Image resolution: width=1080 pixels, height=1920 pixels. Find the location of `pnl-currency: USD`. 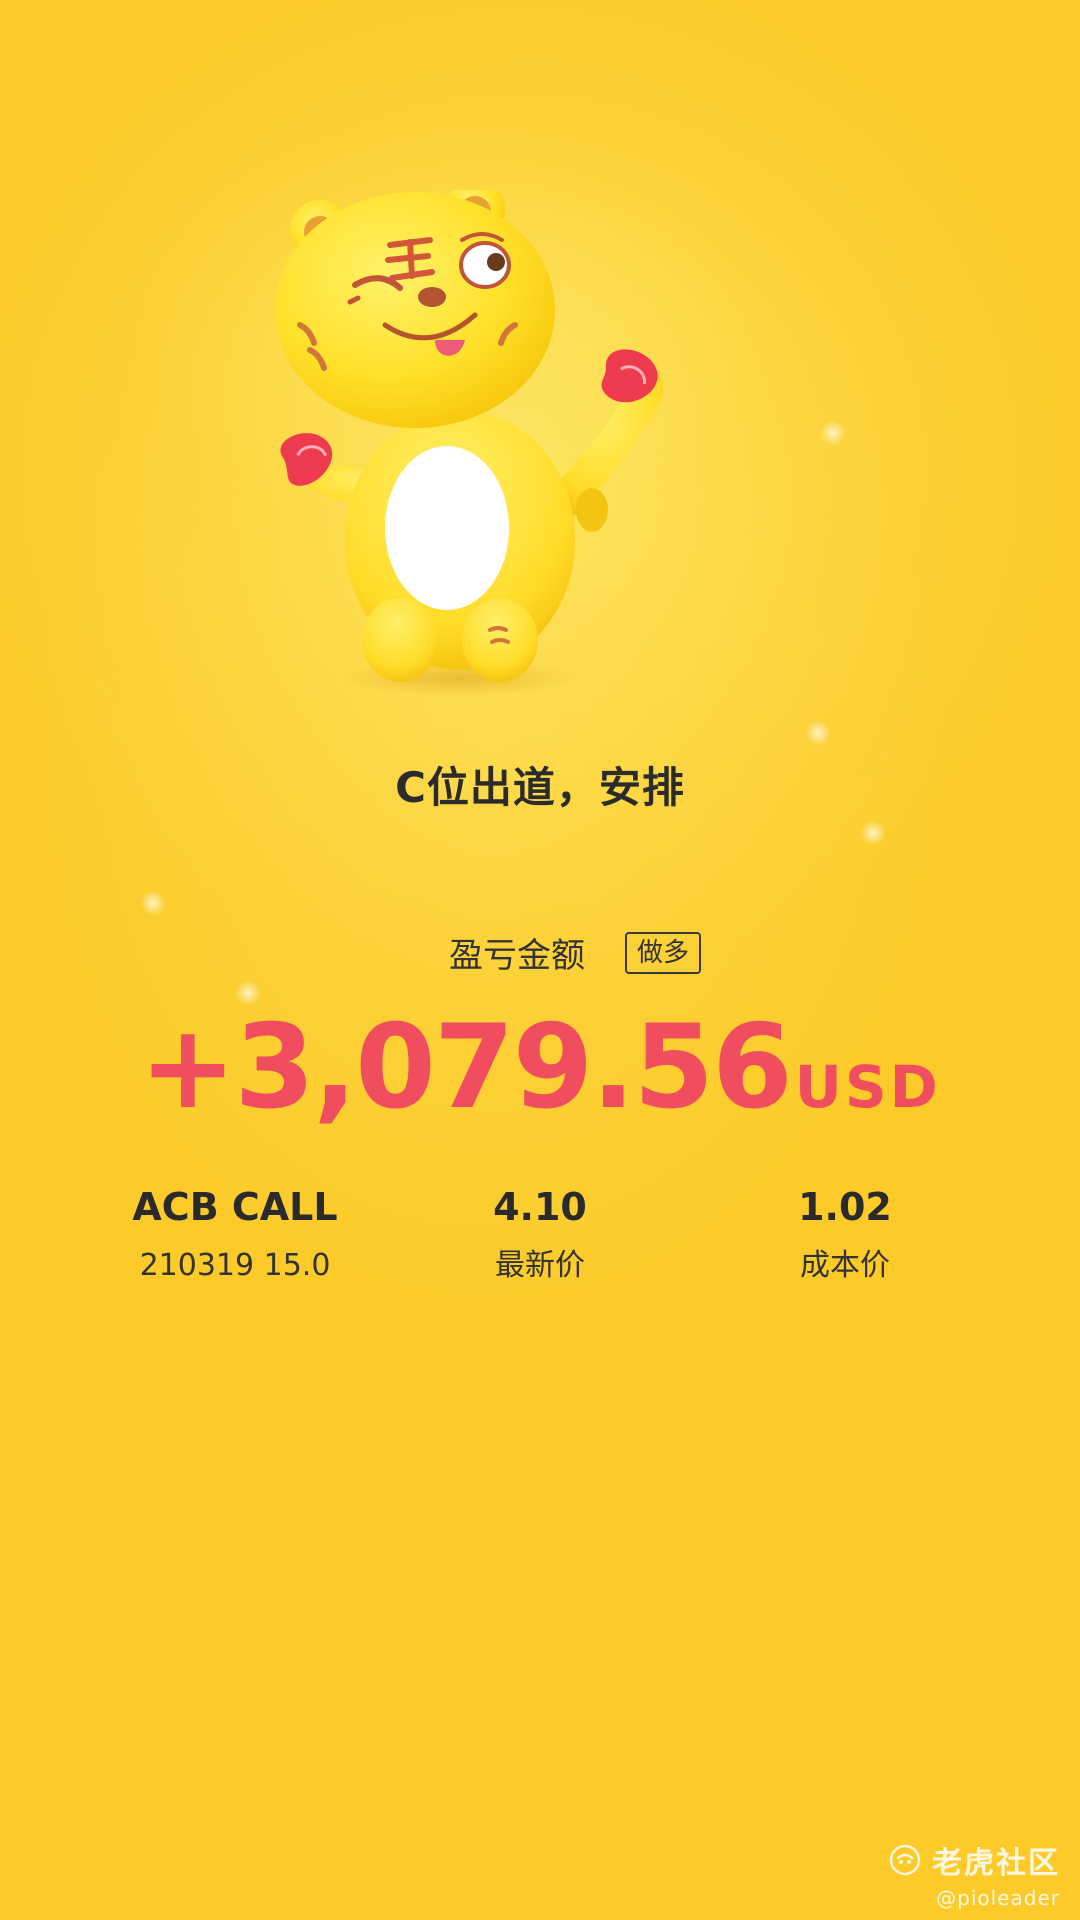

pnl-currency: USD is located at coordinates (867, 1087).